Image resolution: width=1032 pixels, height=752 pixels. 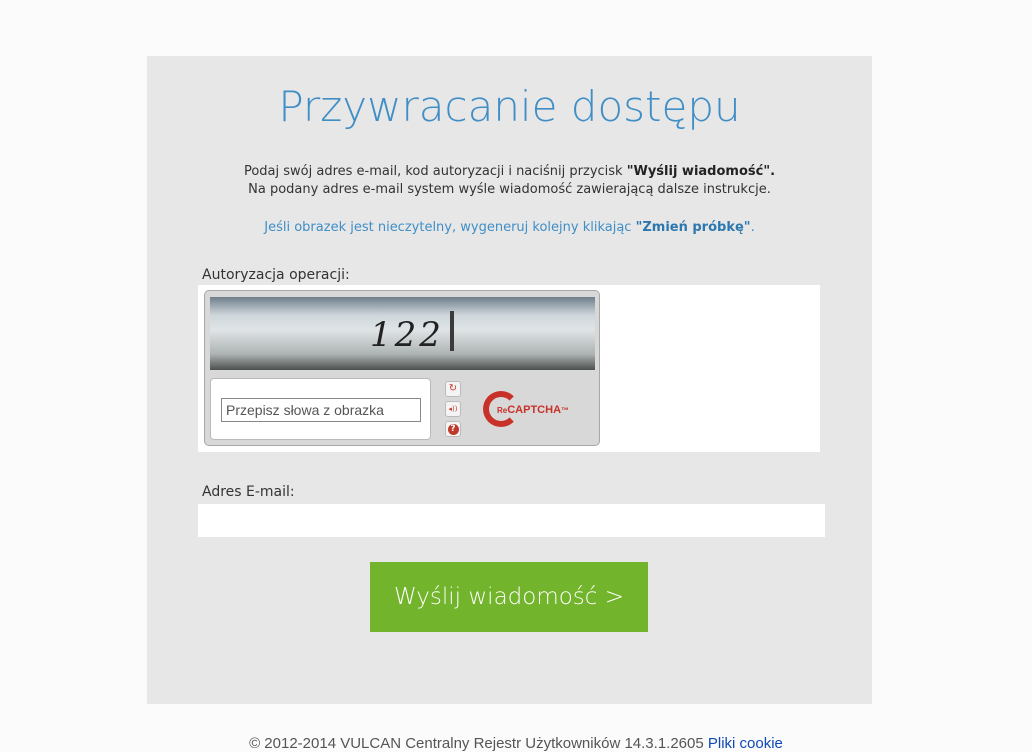 What do you see at coordinates (453, 389) in the screenshot?
I see `refresh-captcha-icon: ↻` at bounding box center [453, 389].